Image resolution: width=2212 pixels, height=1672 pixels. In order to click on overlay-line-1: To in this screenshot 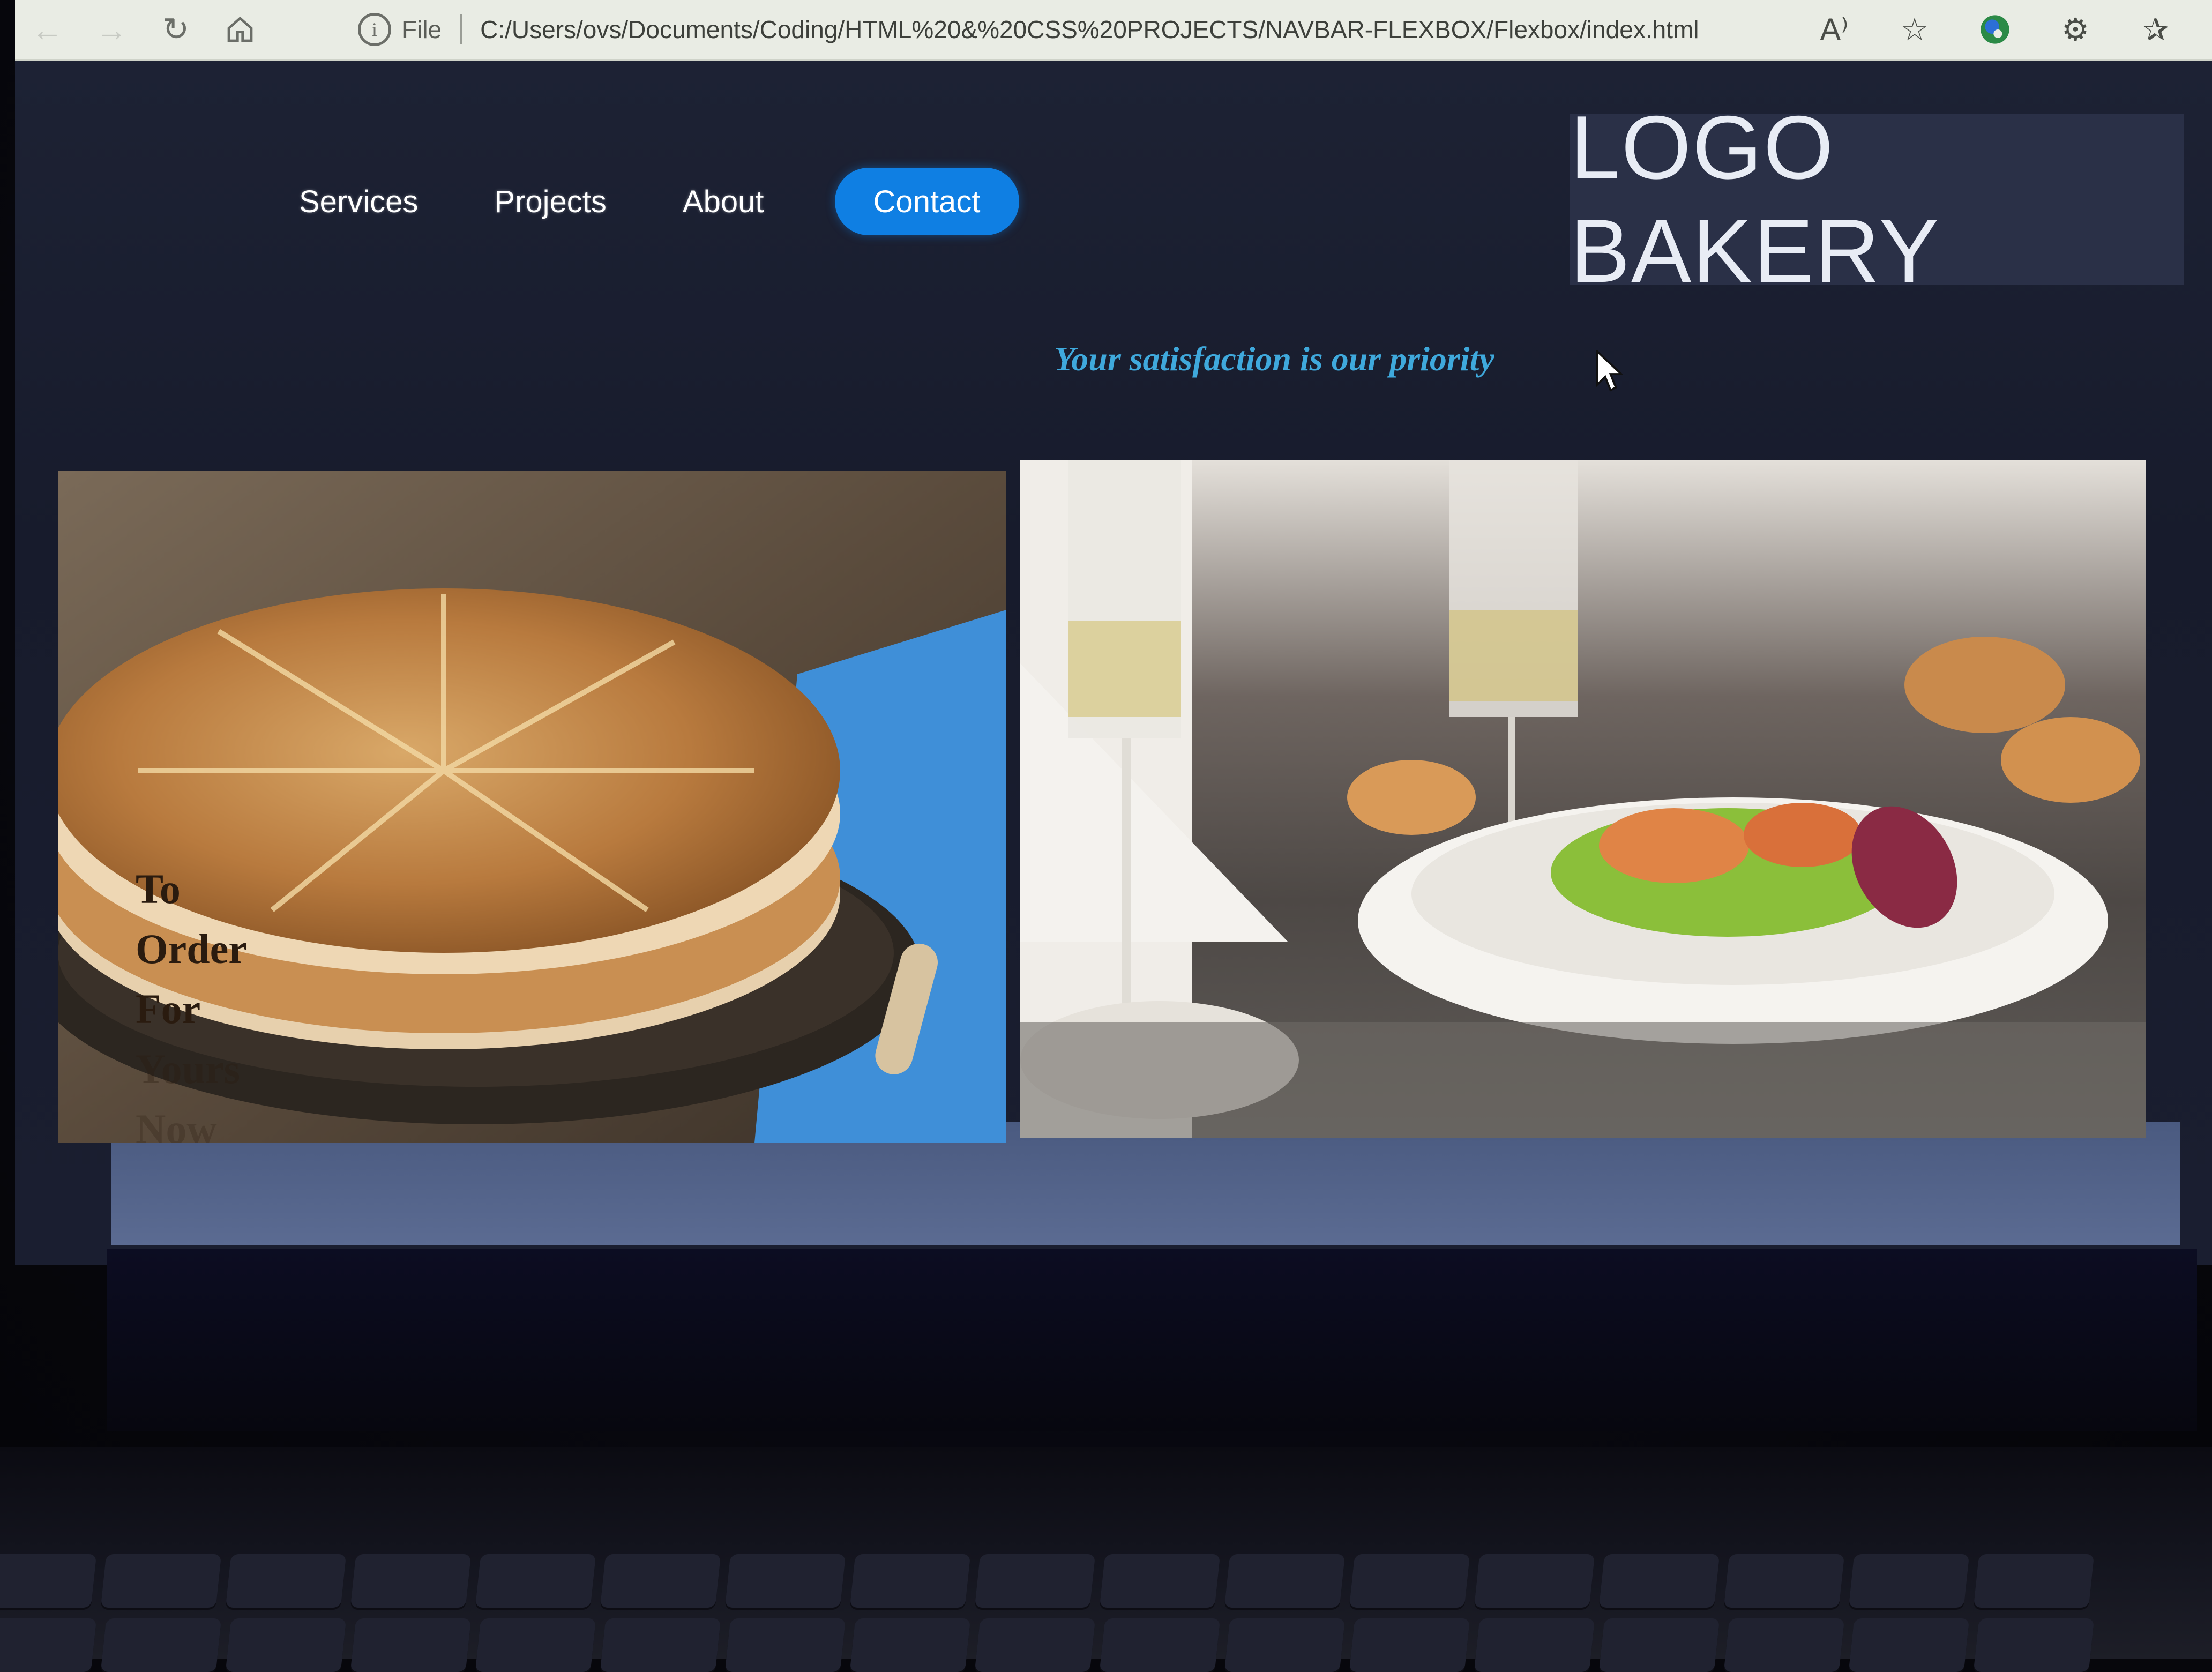, I will do `click(158, 888)`.